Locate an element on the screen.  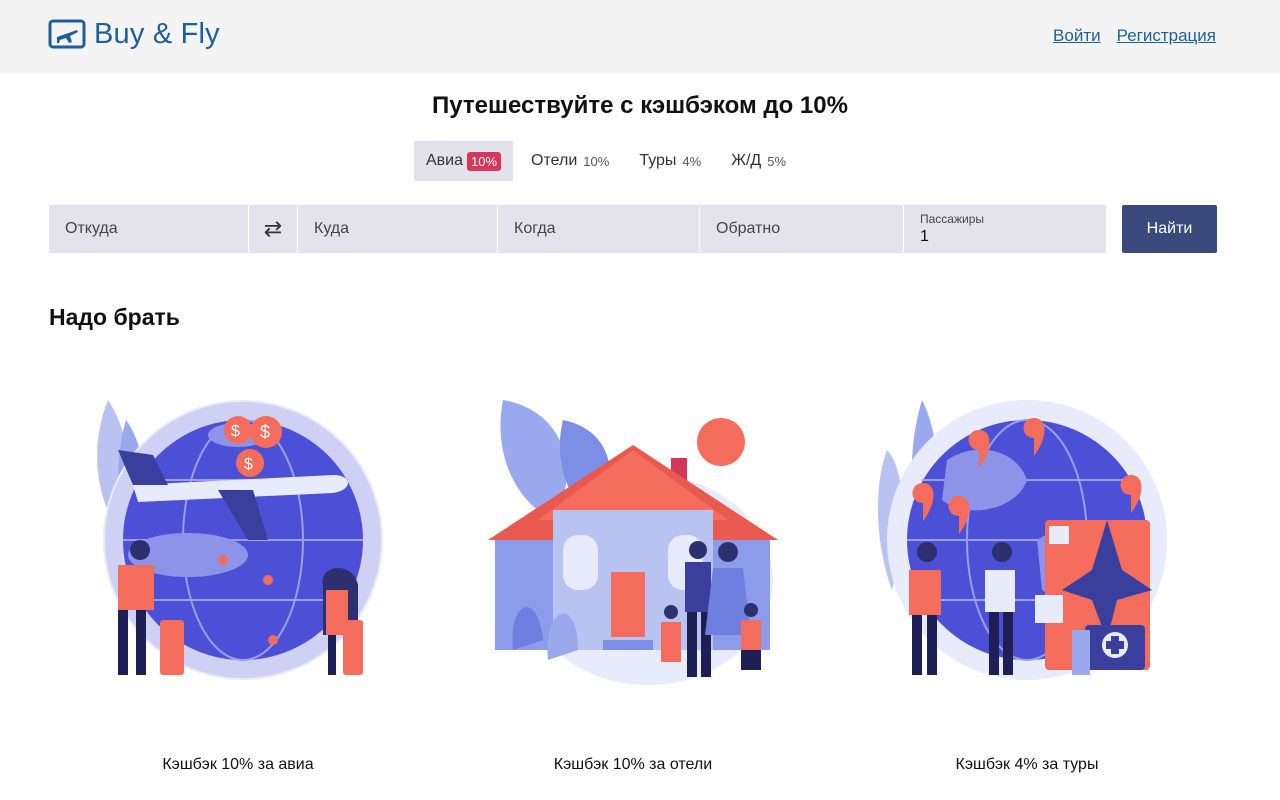
to-field is located at coordinates (398, 229).